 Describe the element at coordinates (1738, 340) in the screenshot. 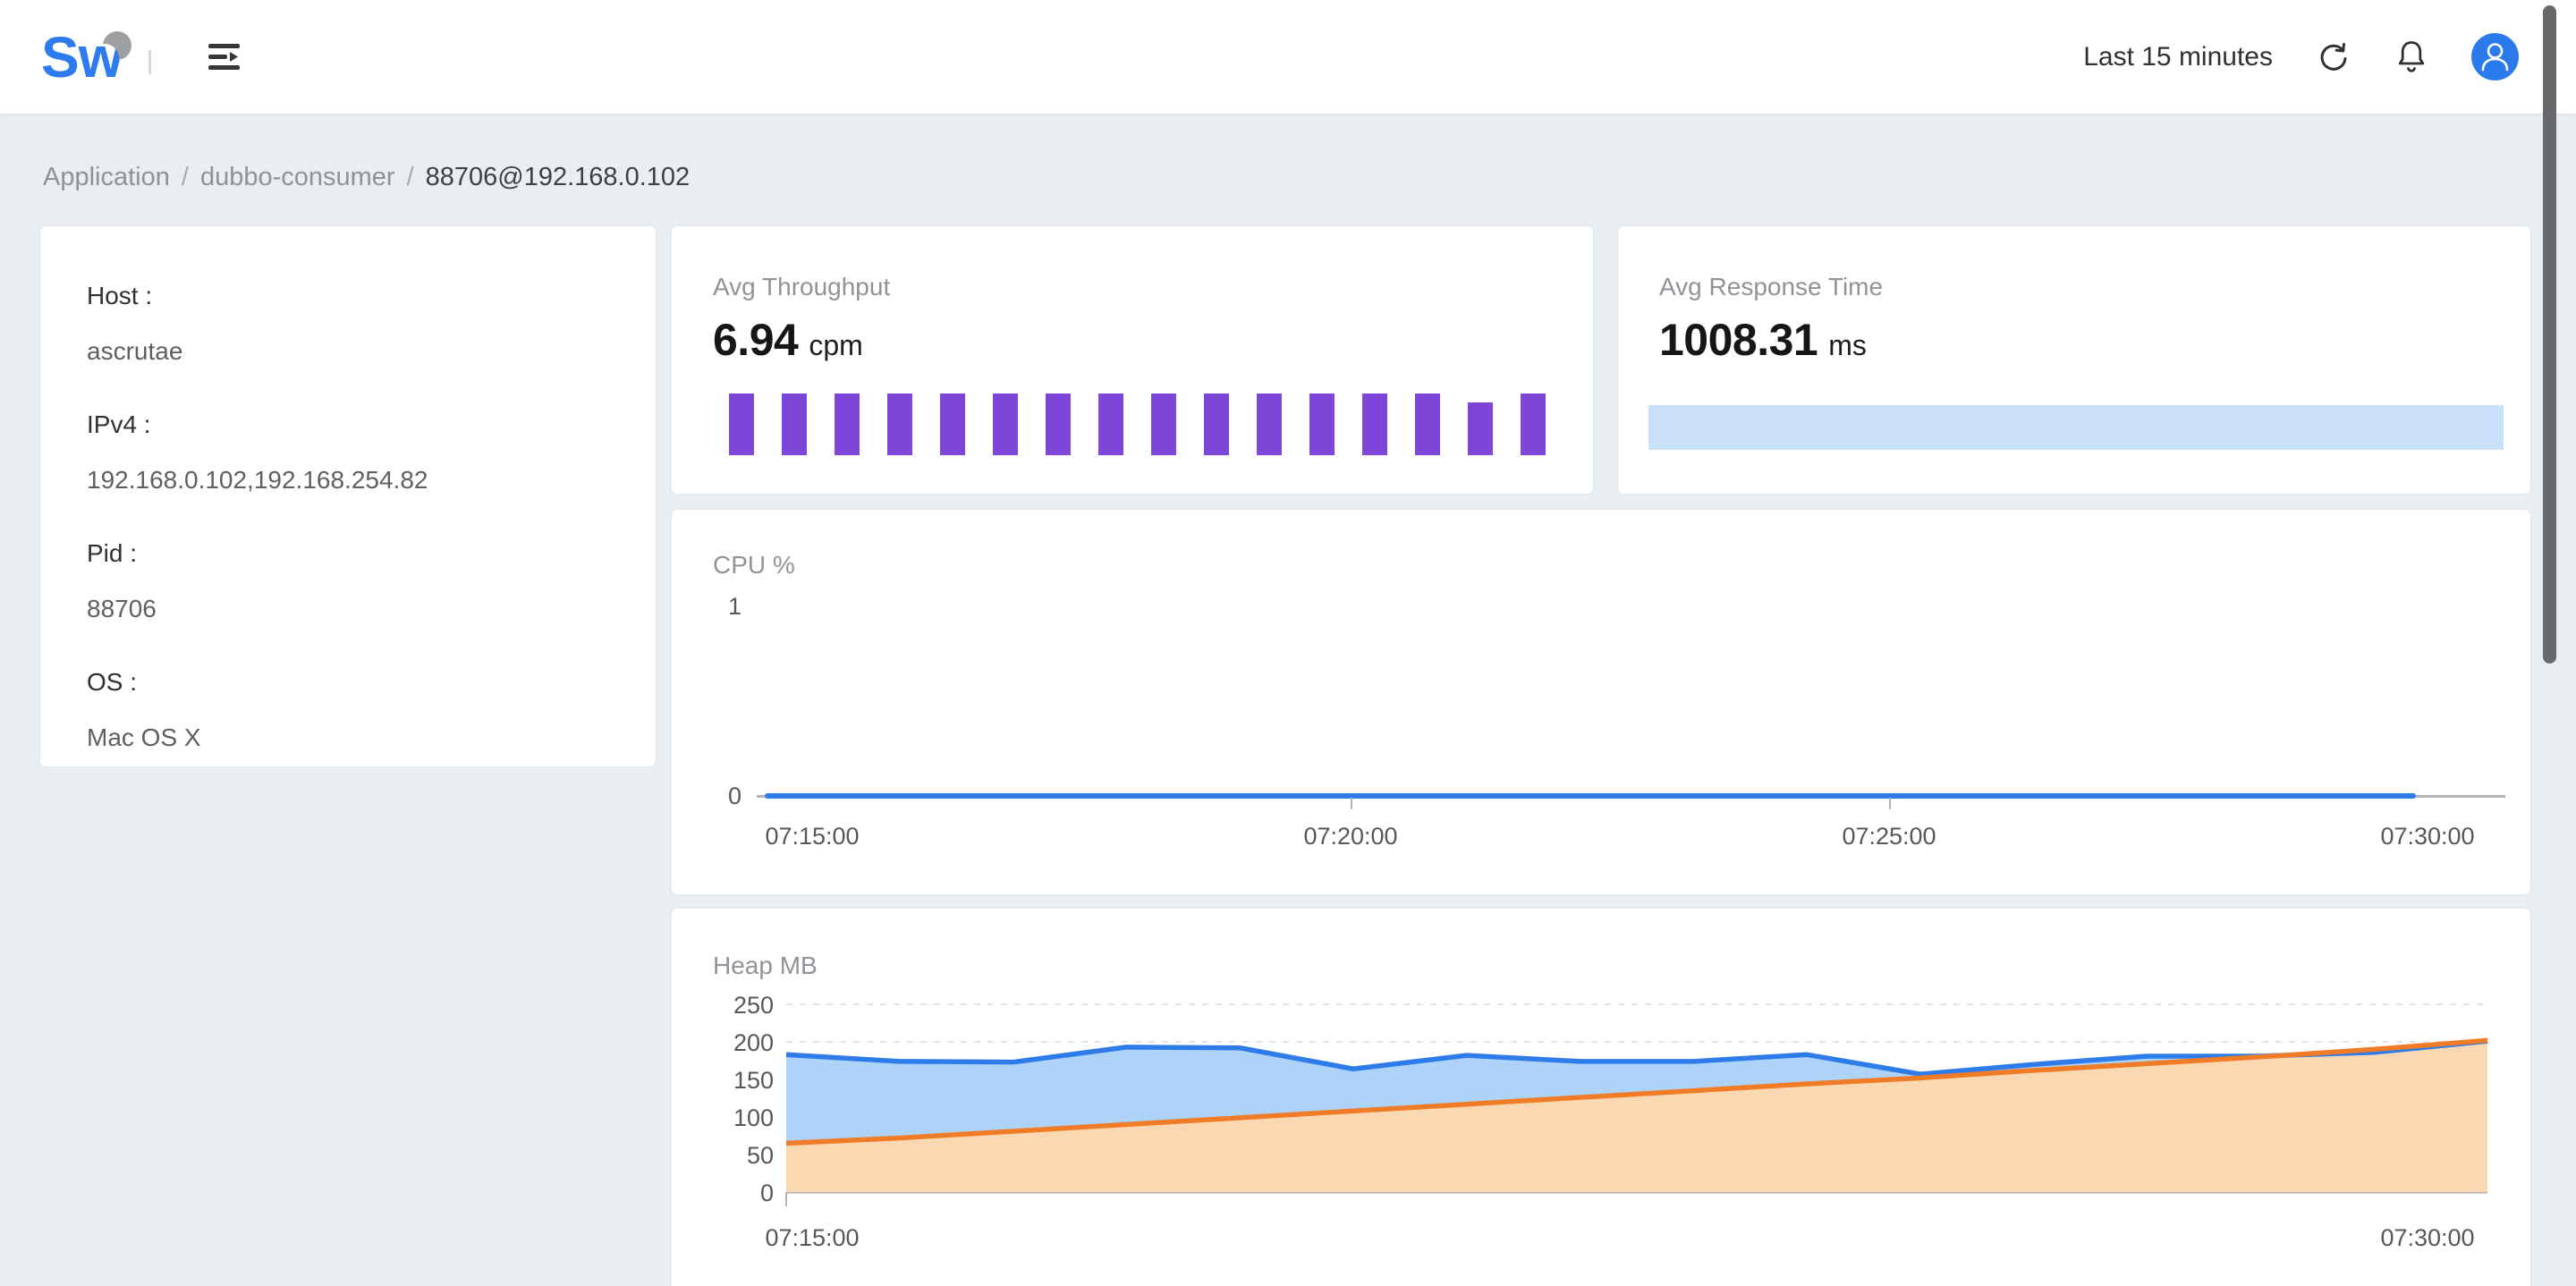

I see `response-time-value: 1008.31` at that location.